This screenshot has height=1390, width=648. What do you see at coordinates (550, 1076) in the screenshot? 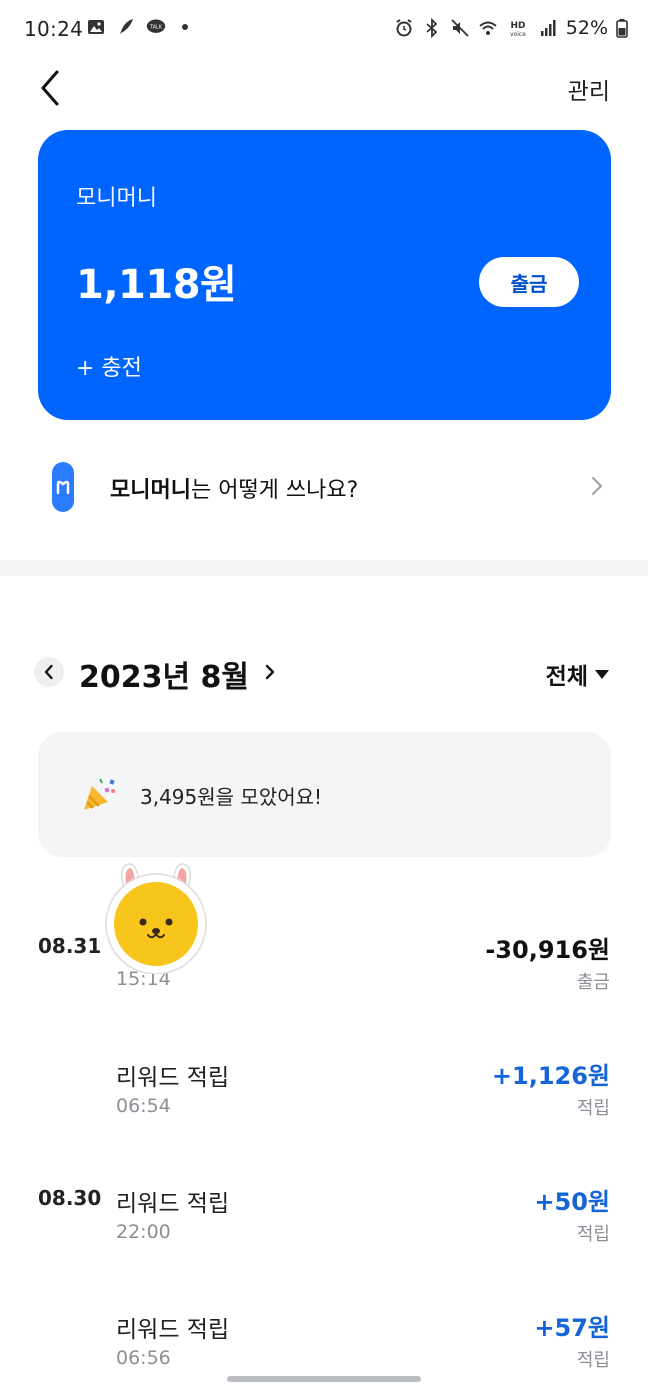
I see `transaction-amount: +1,126원` at bounding box center [550, 1076].